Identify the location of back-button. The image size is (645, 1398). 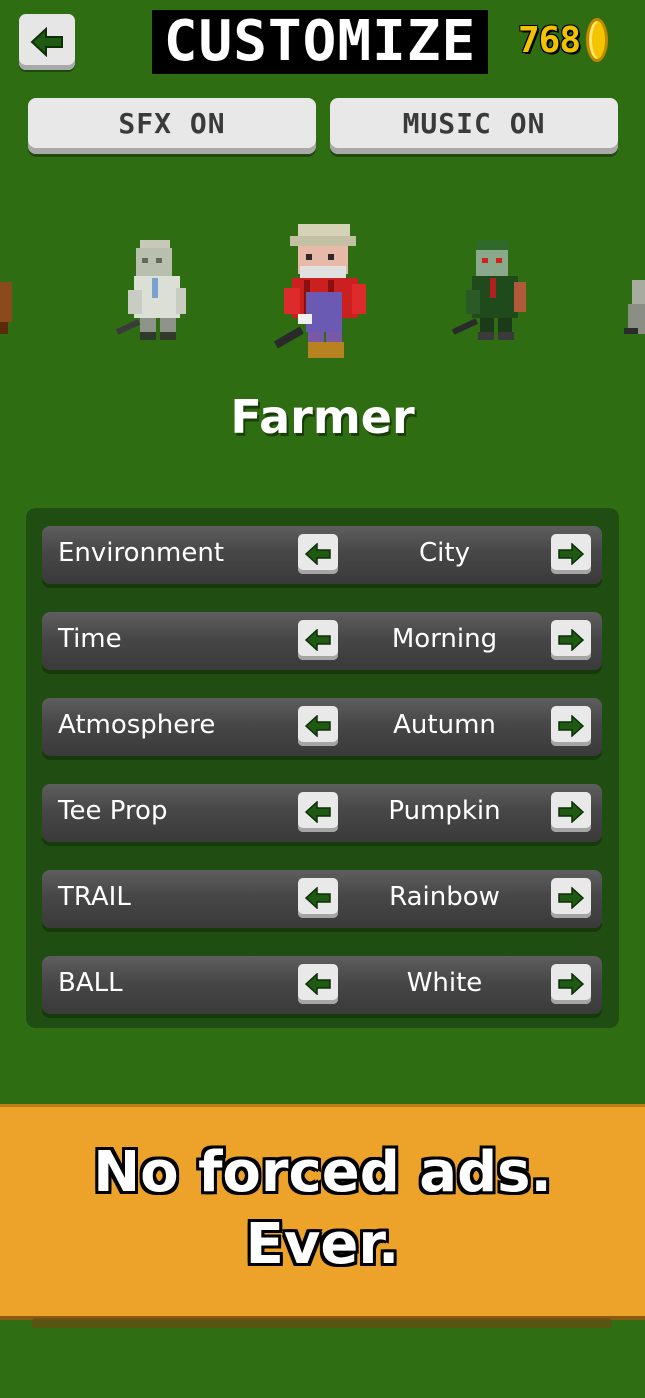
(47, 42).